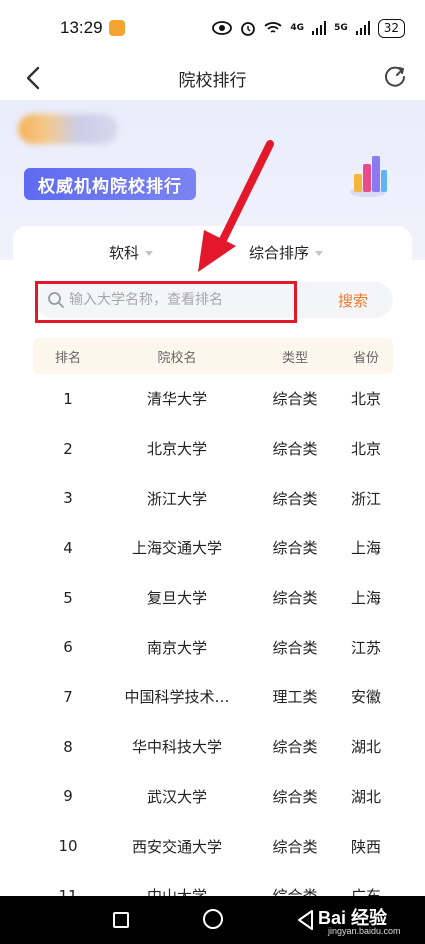 Image resolution: width=425 pixels, height=944 pixels. Describe the element at coordinates (213, 356) in the screenshot. I see `table-header: 排名 院校名 类型 省份` at that location.